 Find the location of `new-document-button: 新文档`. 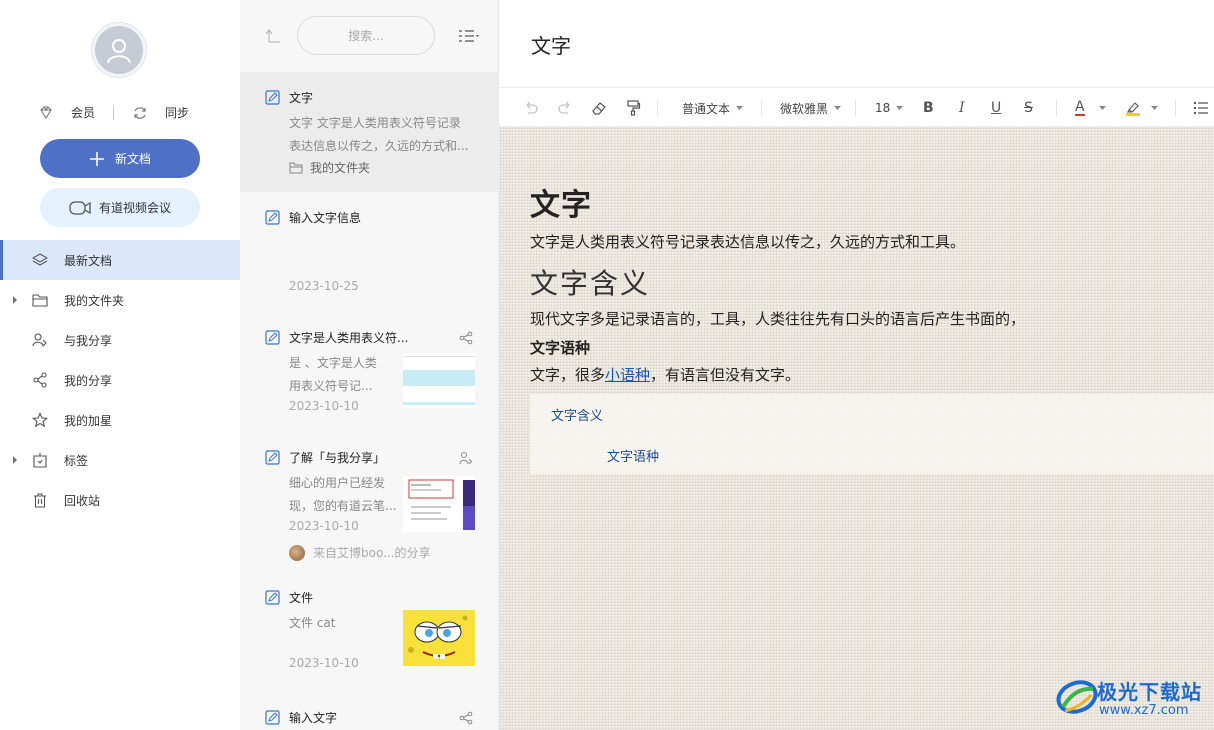

new-document-button: 新文档 is located at coordinates (120, 158).